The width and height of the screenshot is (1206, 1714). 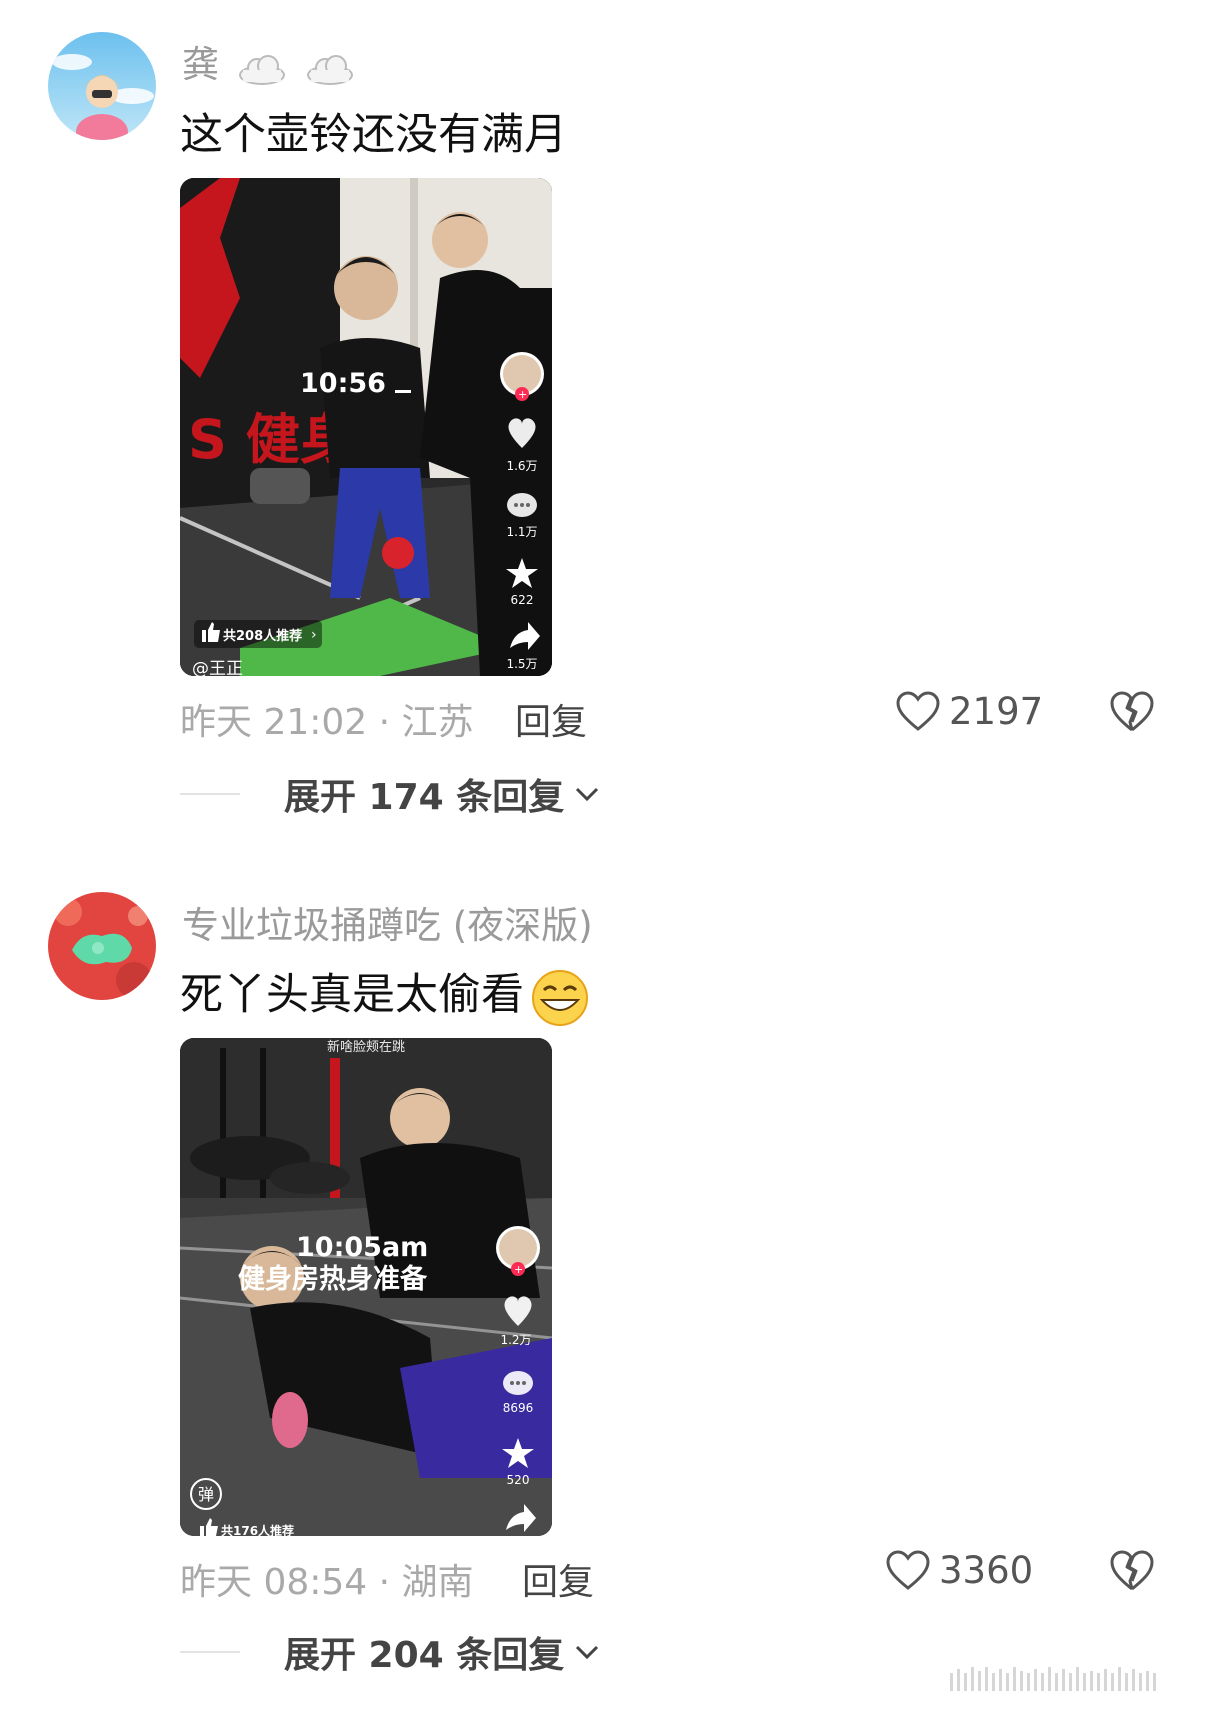 I want to click on recommend-badge: 共208人推荐, so click(x=262, y=636).